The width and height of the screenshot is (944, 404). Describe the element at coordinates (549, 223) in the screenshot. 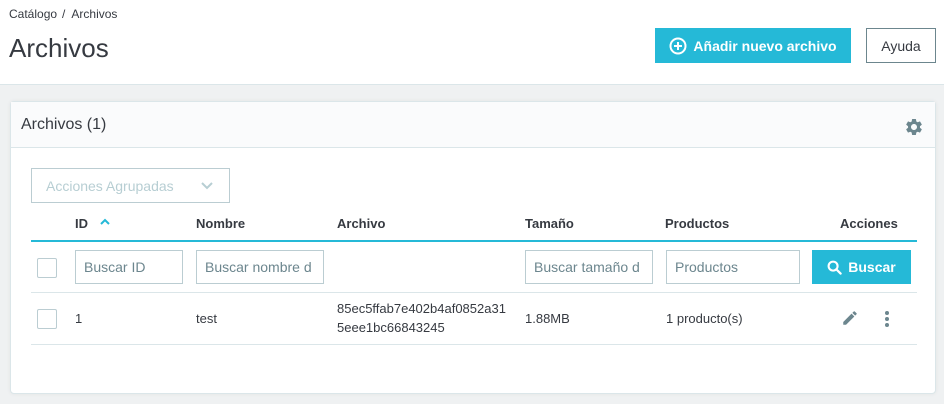

I see `column-header-size: Tamaño` at that location.